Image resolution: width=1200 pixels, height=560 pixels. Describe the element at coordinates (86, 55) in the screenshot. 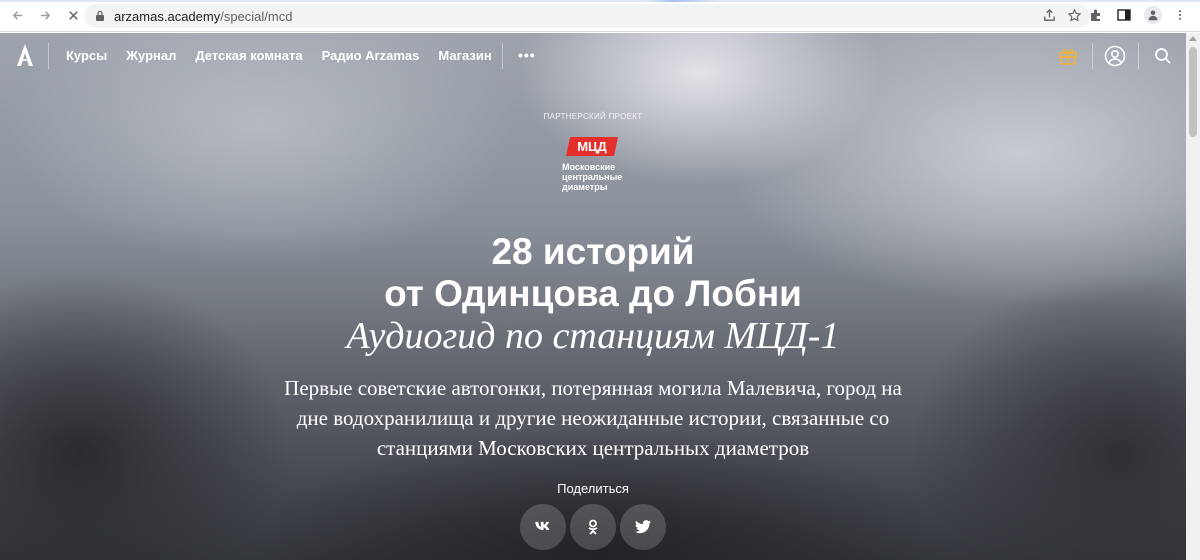

I see `nav-item-courses: Курсы` at that location.